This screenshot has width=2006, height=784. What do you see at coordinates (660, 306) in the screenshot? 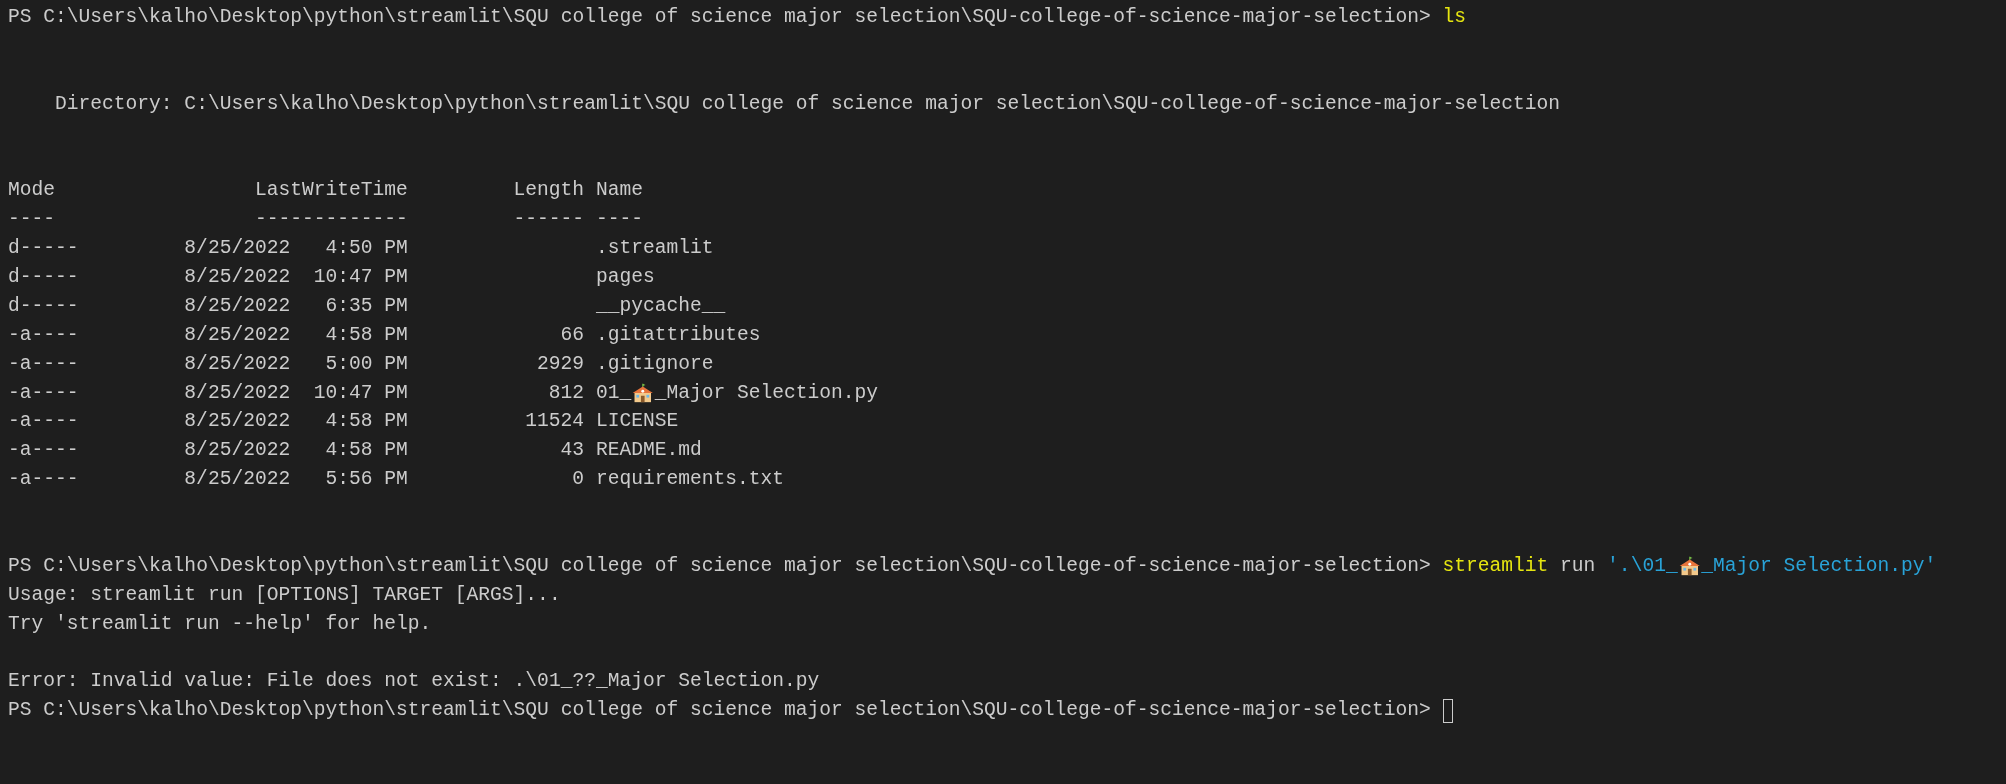
I see `file-name: __pycache__` at bounding box center [660, 306].